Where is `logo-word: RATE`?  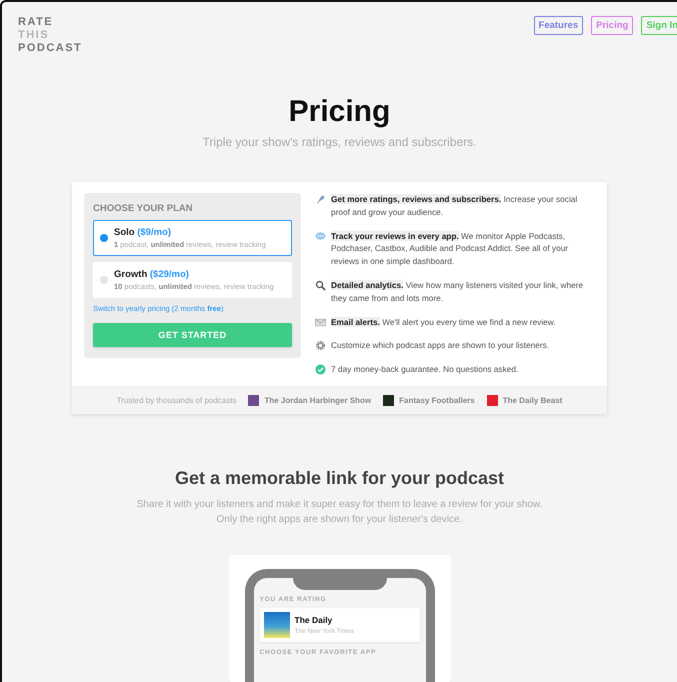
logo-word: RATE is located at coordinates (36, 22).